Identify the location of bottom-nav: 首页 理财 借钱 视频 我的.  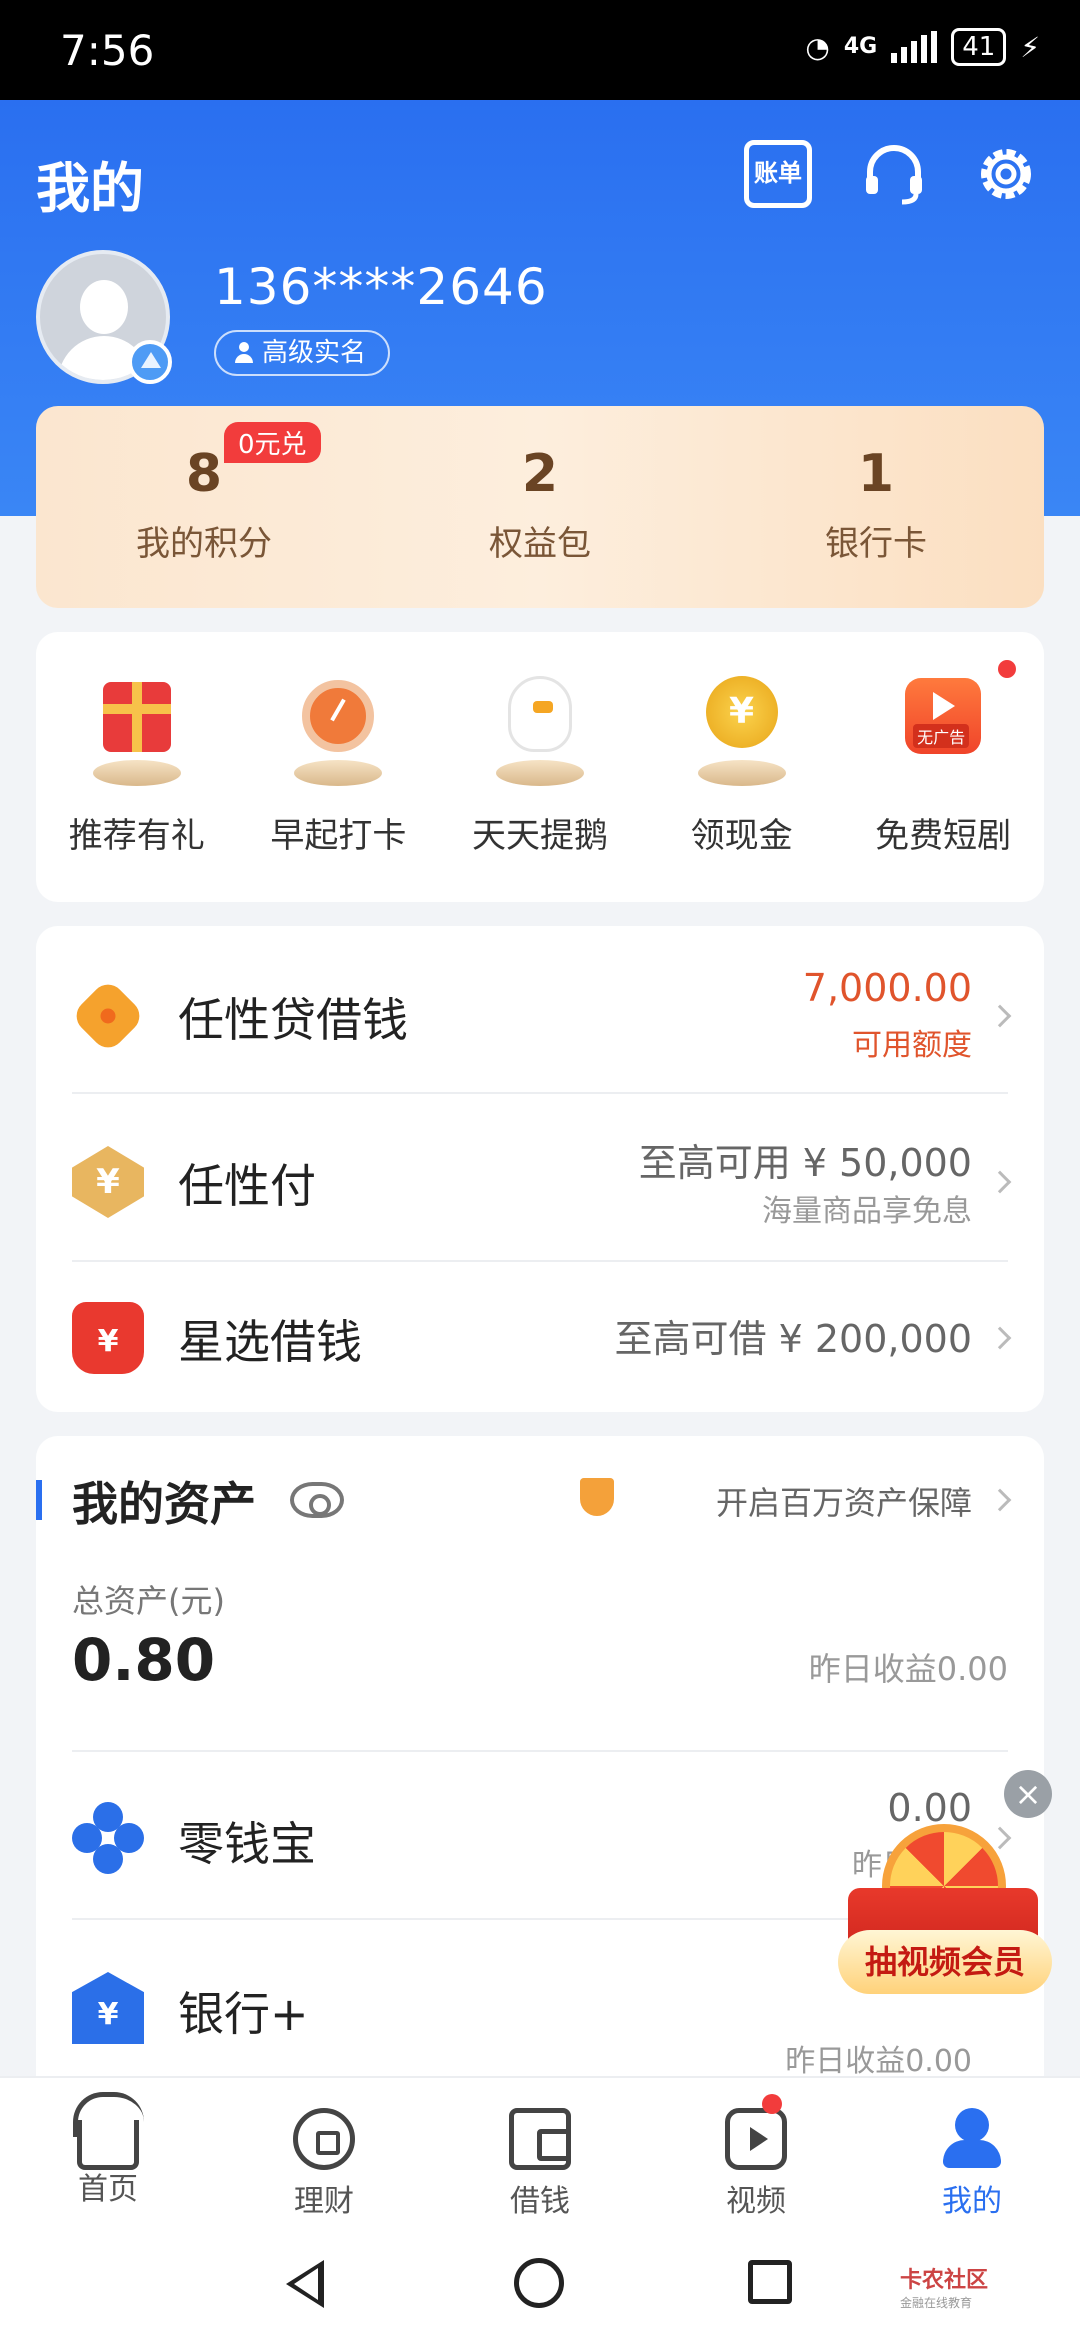
(540, 2151).